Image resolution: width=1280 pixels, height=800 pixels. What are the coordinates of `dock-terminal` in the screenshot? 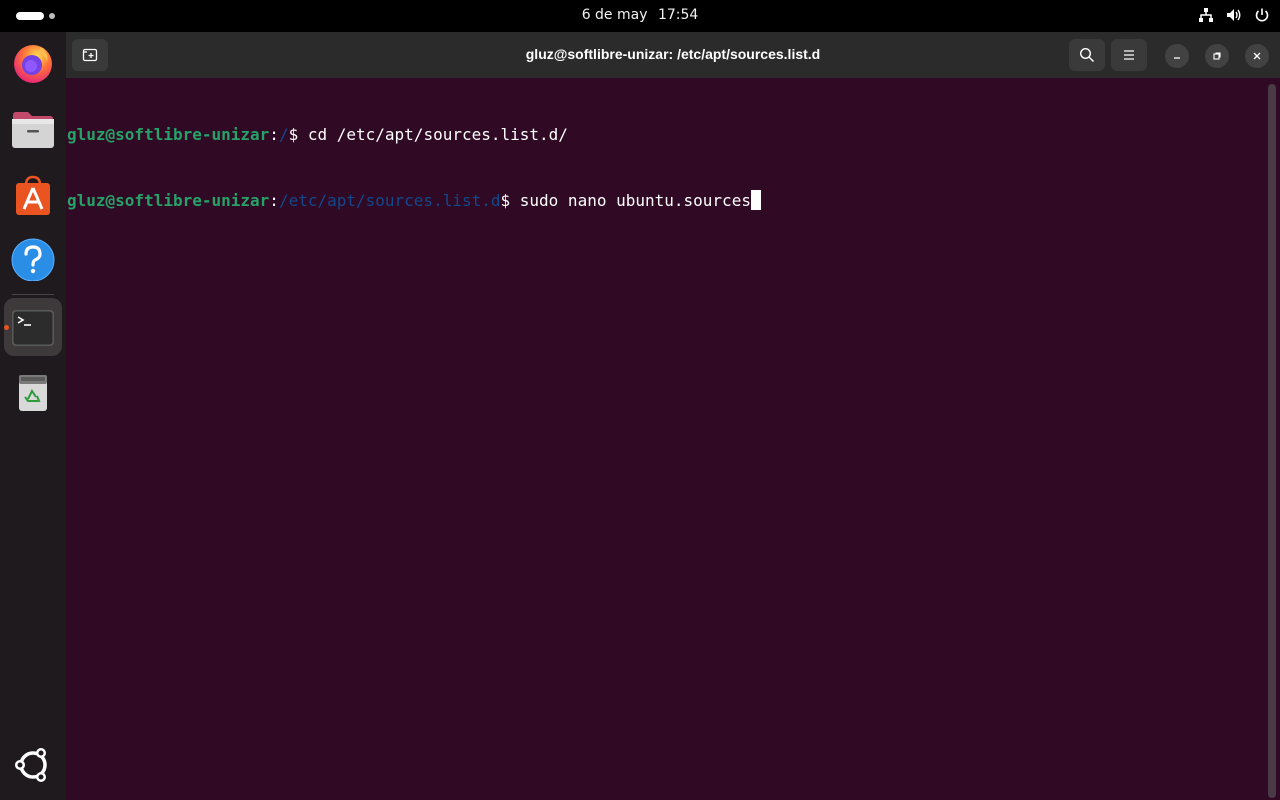 It's located at (33, 327).